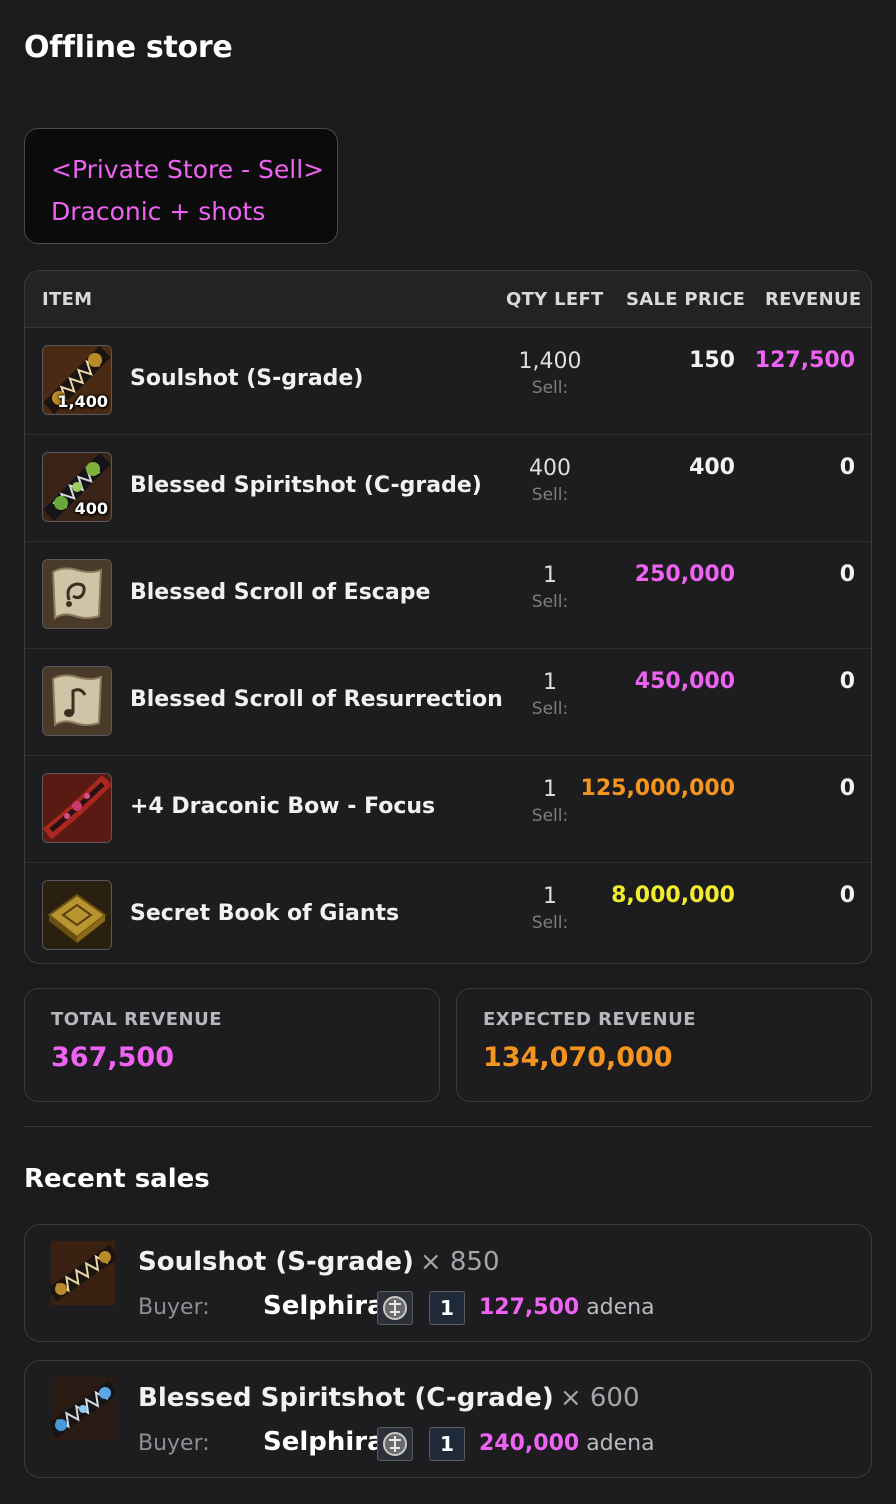 This screenshot has height=1504, width=896. What do you see at coordinates (529, 1307) in the screenshot?
I see `sale-amount-value: 127,500` at bounding box center [529, 1307].